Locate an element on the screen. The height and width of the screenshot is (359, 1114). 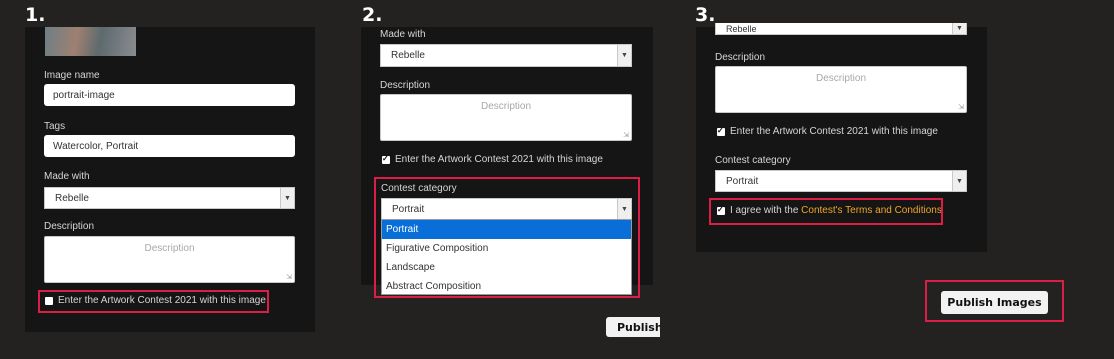
step-number-3: 3. is located at coordinates (705, 15).